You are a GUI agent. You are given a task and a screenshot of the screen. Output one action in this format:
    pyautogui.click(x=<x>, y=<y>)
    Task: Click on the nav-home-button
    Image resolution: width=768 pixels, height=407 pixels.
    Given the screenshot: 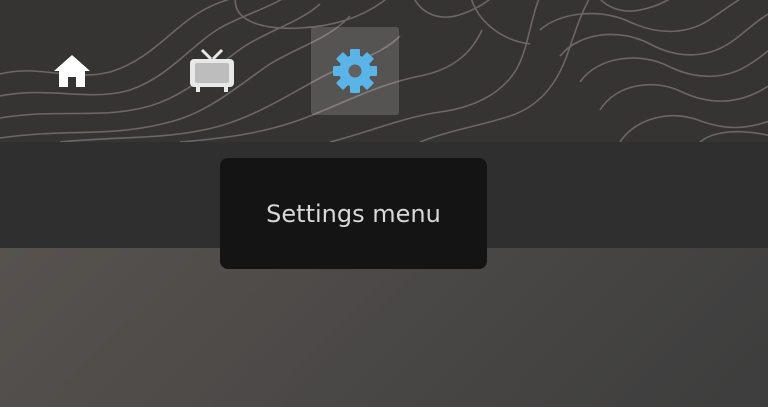 What is the action you would take?
    pyautogui.click(x=72, y=71)
    